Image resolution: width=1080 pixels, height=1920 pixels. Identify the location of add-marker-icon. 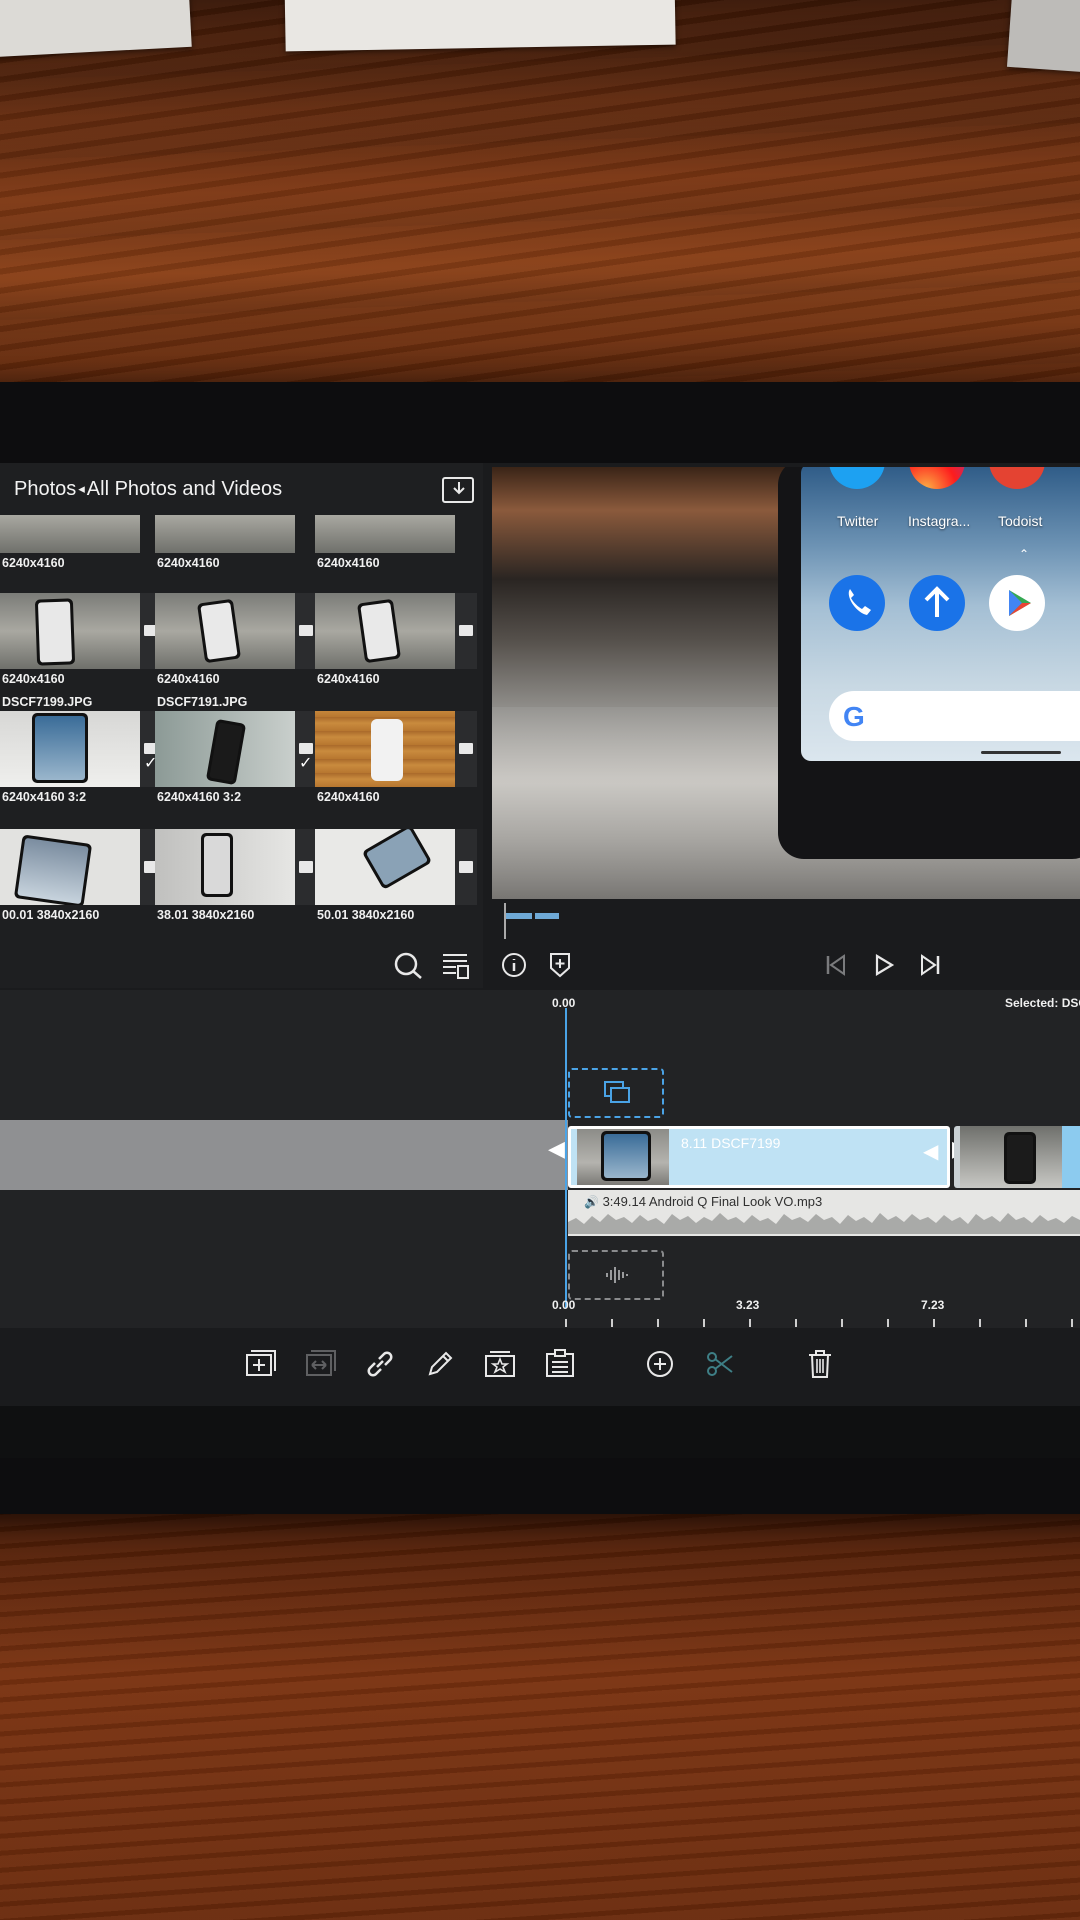
(560, 965).